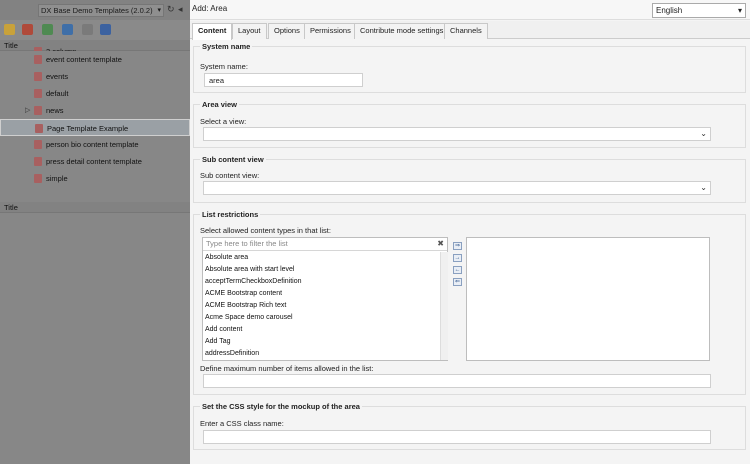  I want to click on publish-icon, so click(105, 29).